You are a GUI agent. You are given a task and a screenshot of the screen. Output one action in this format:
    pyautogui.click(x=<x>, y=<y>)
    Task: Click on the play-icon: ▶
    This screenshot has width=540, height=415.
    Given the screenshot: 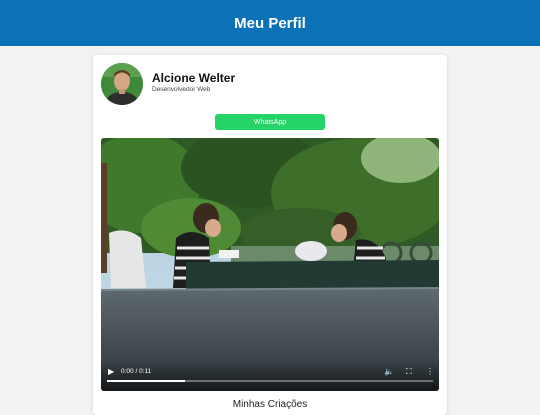 What is the action you would take?
    pyautogui.click(x=111, y=372)
    